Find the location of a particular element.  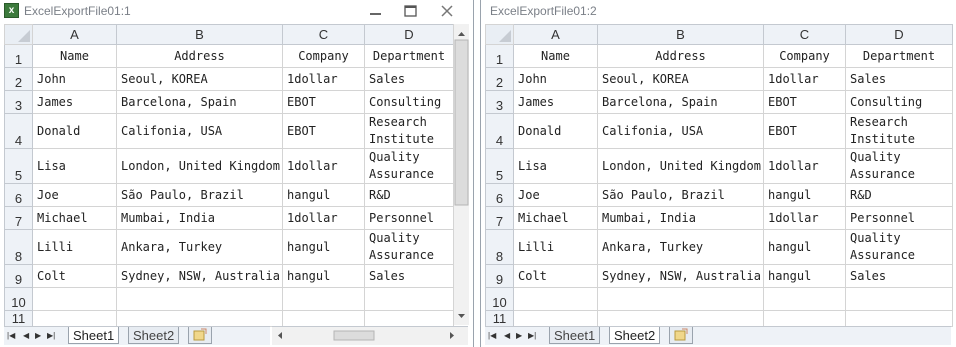

cell-c2: 1dollar is located at coordinates (804, 79).